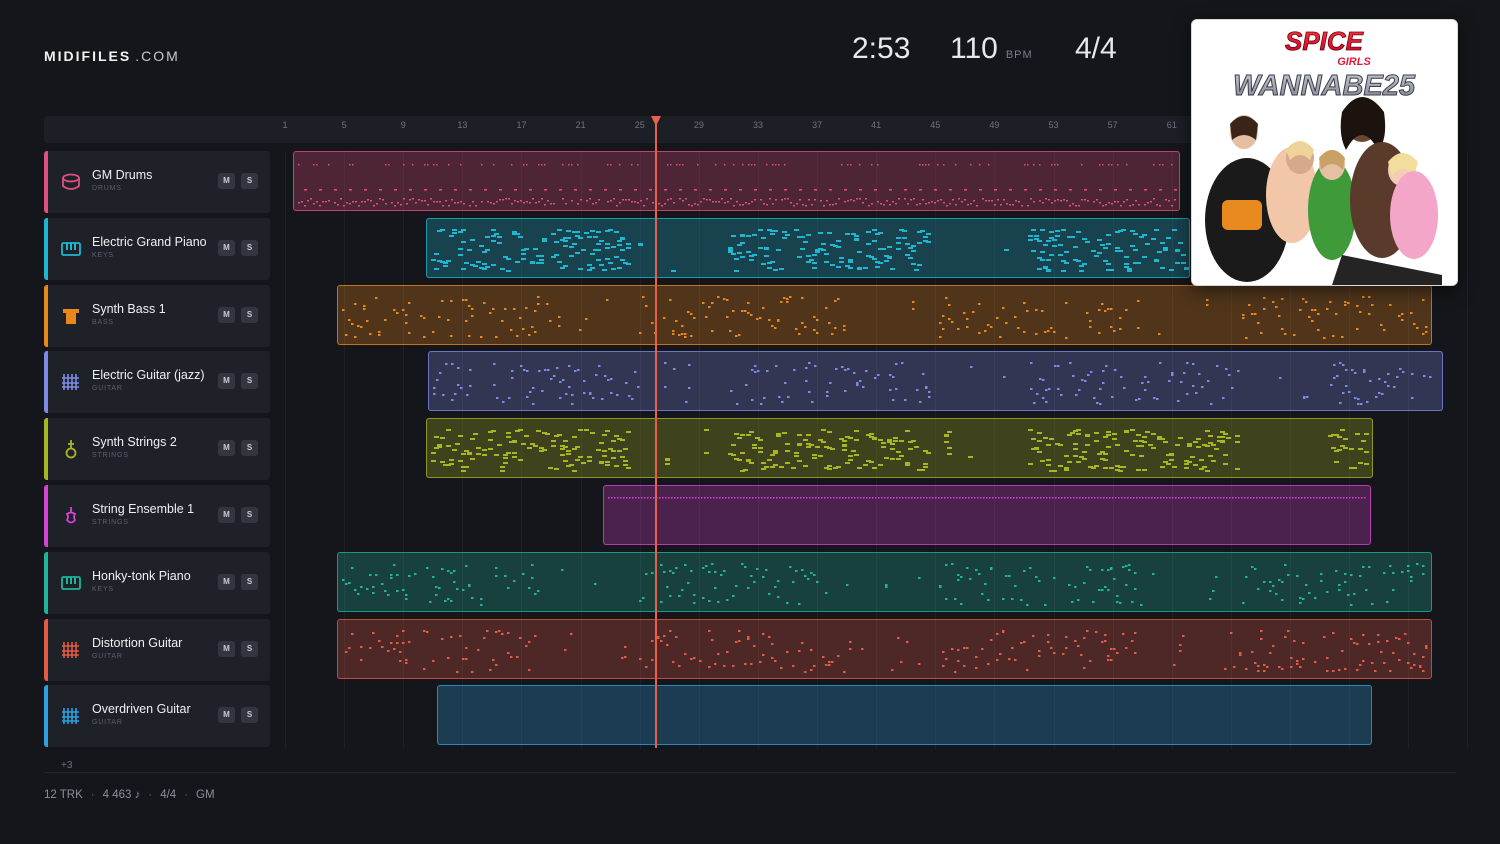 The width and height of the screenshot is (1500, 844). What do you see at coordinates (1323, 191) in the screenshot?
I see `cover-photo` at bounding box center [1323, 191].